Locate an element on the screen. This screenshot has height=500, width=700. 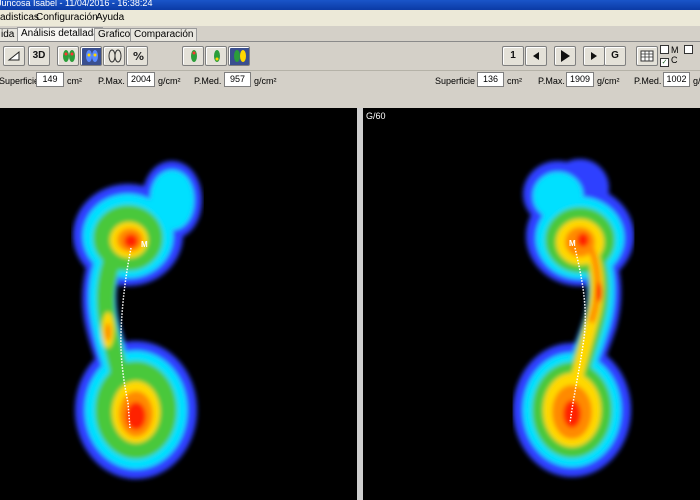
right-superficie-label: Superficie is located at coordinates (455, 81).